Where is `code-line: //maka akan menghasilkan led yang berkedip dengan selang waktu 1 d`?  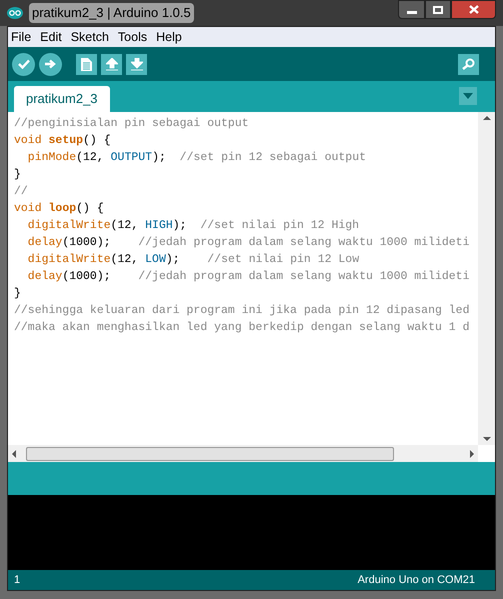
code-line: //maka akan menghasilkan led yang berkedip dengan selang waktu 1 d is located at coordinates (242, 328).